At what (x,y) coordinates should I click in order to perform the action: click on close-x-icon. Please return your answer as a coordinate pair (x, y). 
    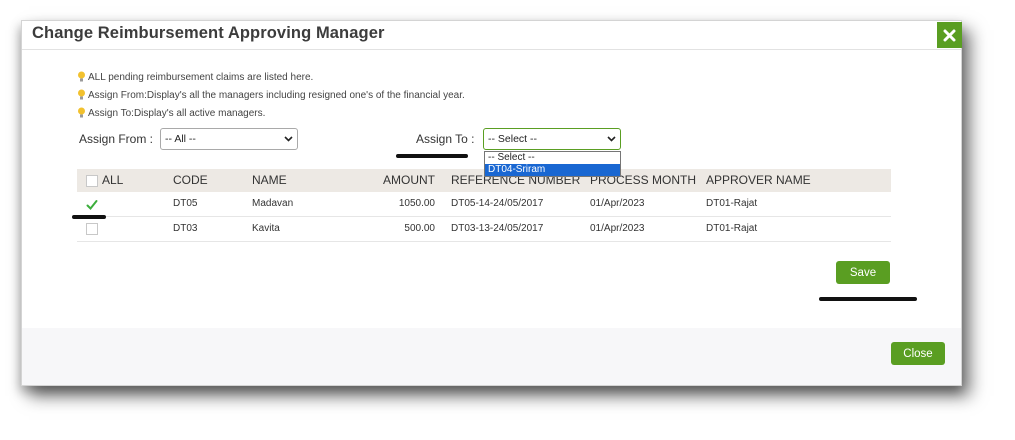
    Looking at the image, I should click on (949, 35).